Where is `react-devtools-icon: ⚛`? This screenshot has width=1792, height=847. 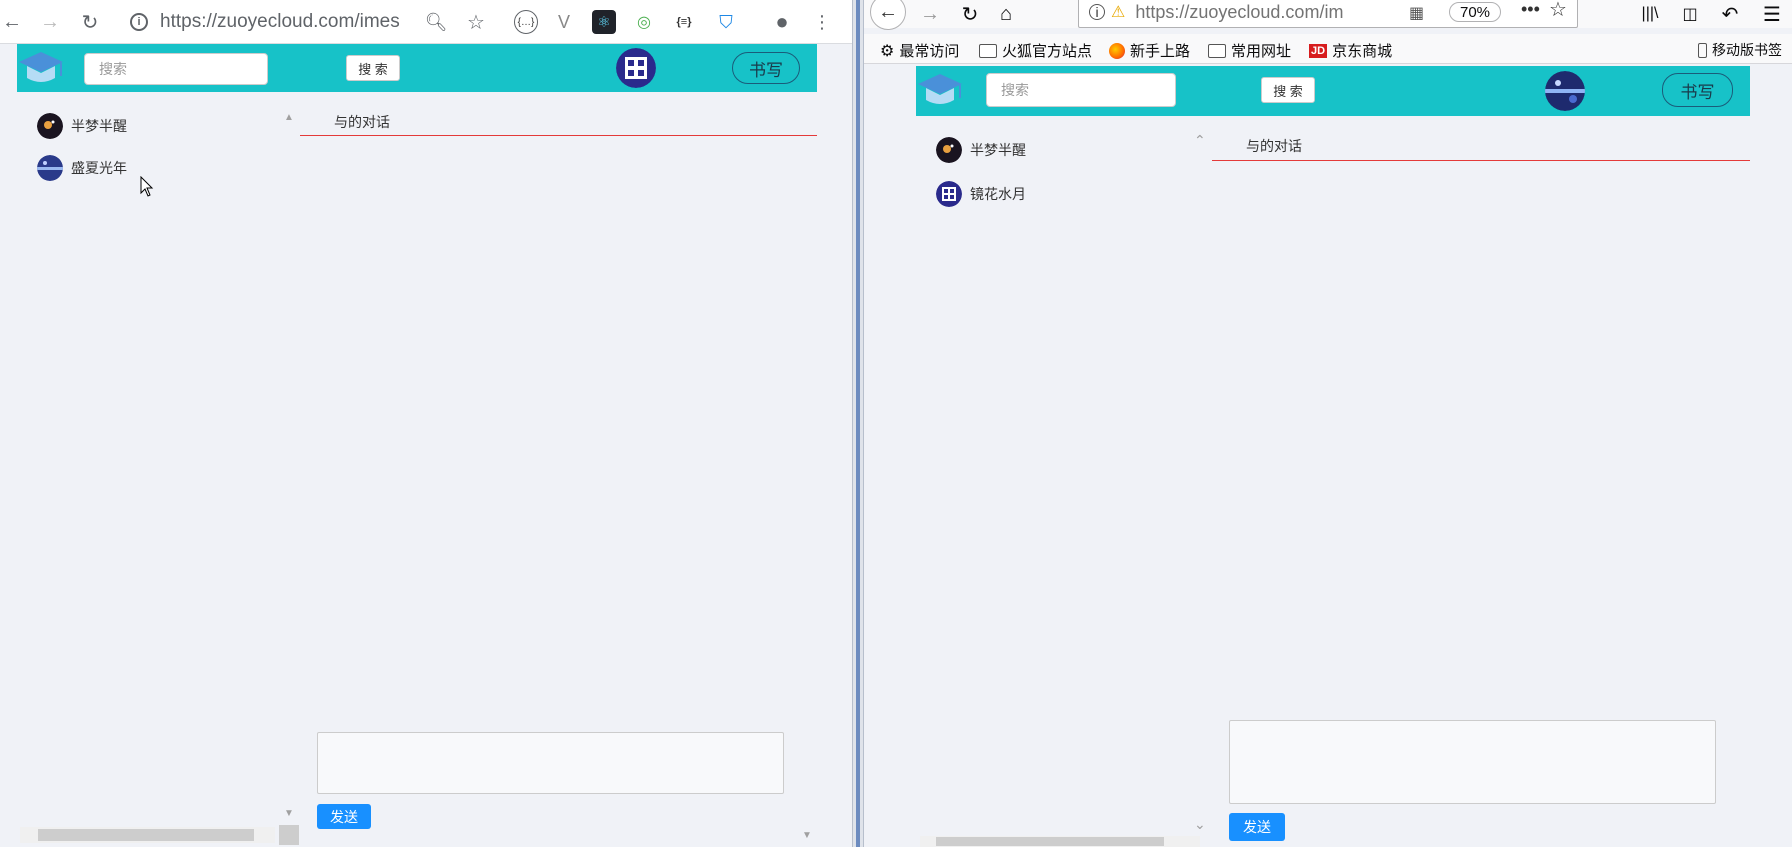 react-devtools-icon: ⚛ is located at coordinates (604, 22).